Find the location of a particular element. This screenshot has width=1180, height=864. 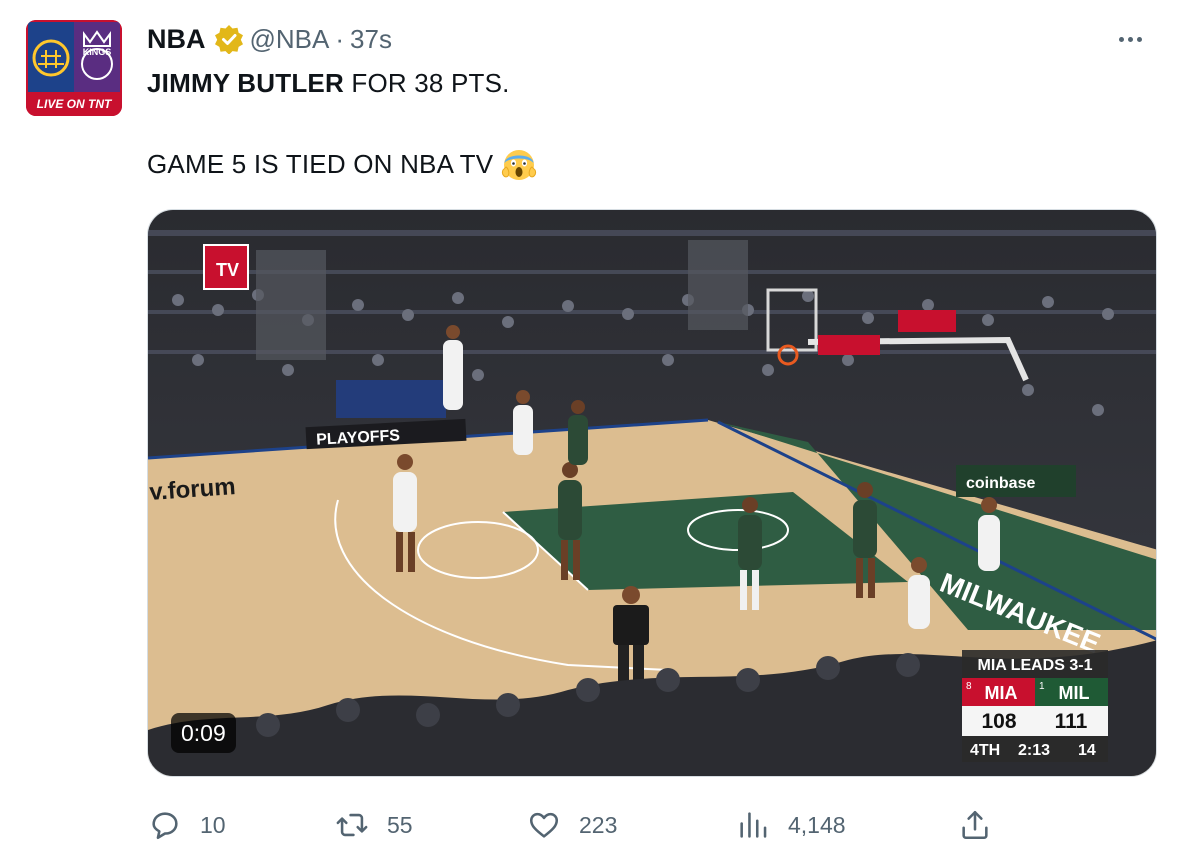

retweet-button: 55 is located at coordinates (374, 825).